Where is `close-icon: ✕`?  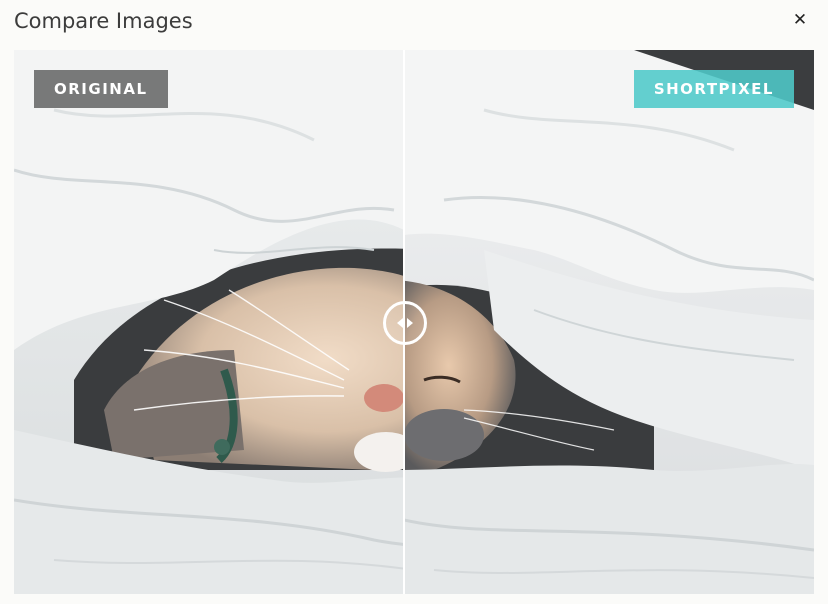
close-icon: ✕ is located at coordinates (800, 20).